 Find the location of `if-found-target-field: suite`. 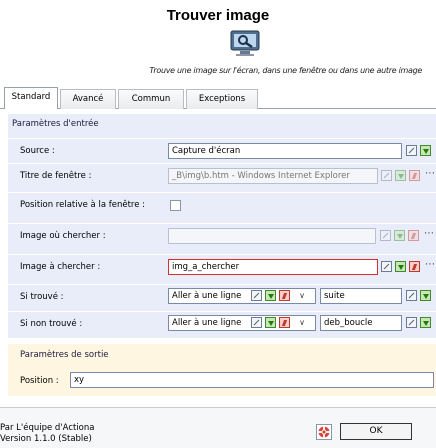

if-found-target-field: suite is located at coordinates (361, 296).